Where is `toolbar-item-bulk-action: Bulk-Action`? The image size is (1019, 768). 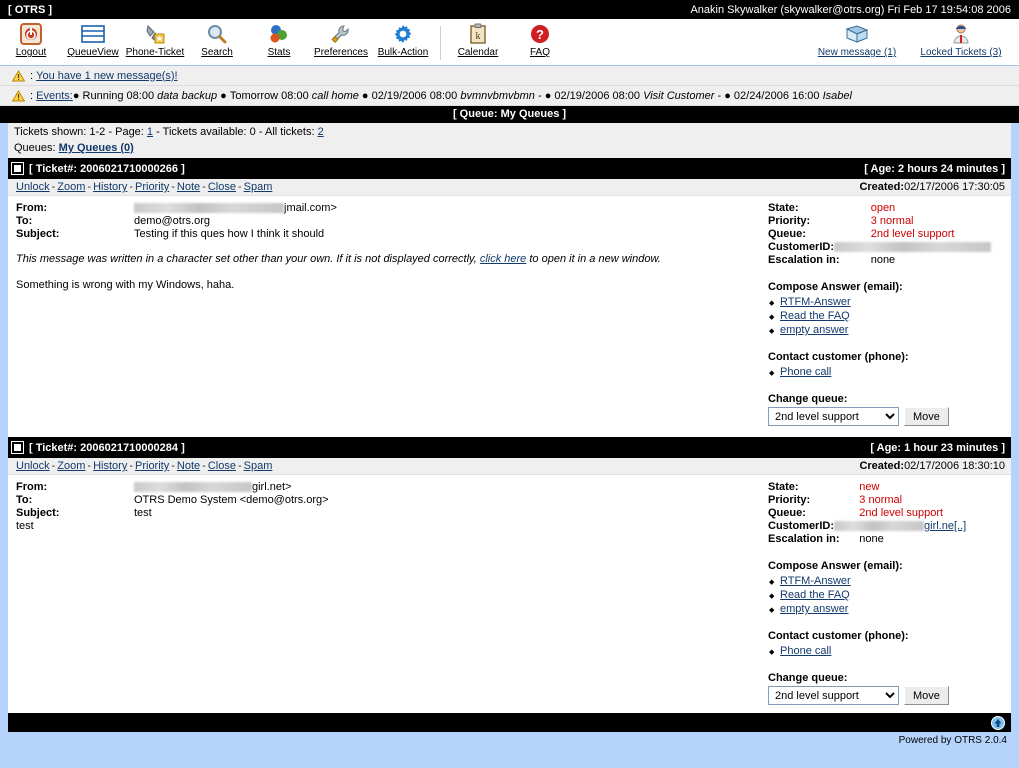
toolbar-item-bulk-action: Bulk-Action is located at coordinates (403, 40).